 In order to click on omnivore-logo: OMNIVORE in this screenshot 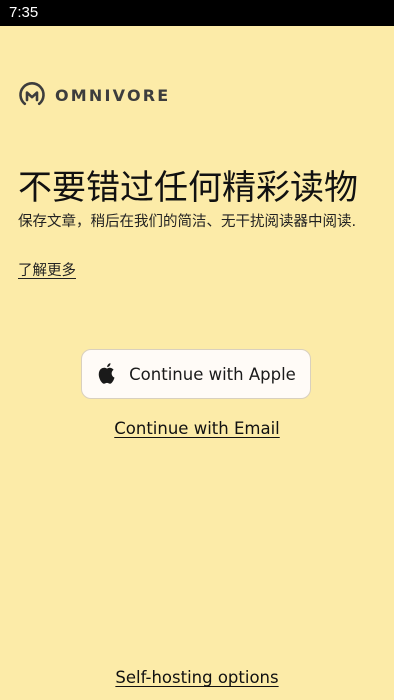, I will do `click(94, 95)`.